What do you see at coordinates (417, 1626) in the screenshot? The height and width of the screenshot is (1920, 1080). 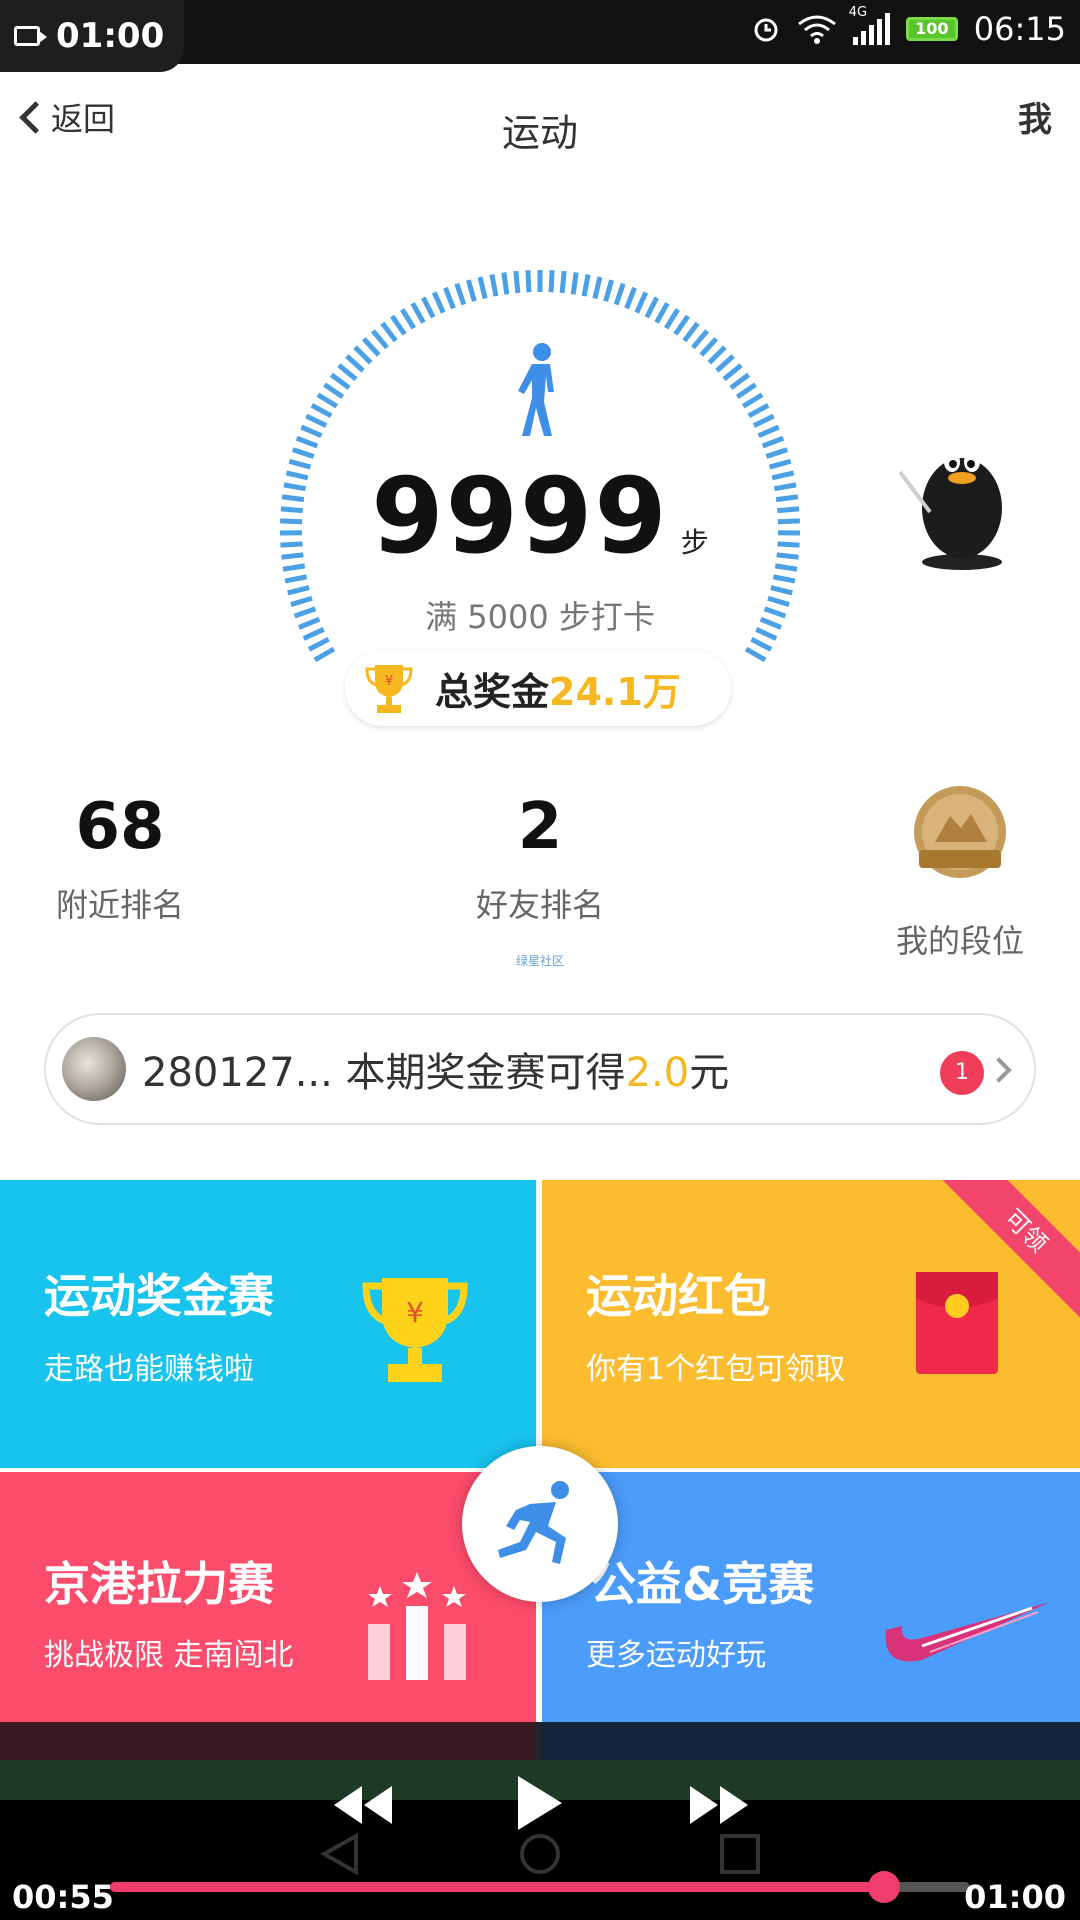 I see `podium-icon` at bounding box center [417, 1626].